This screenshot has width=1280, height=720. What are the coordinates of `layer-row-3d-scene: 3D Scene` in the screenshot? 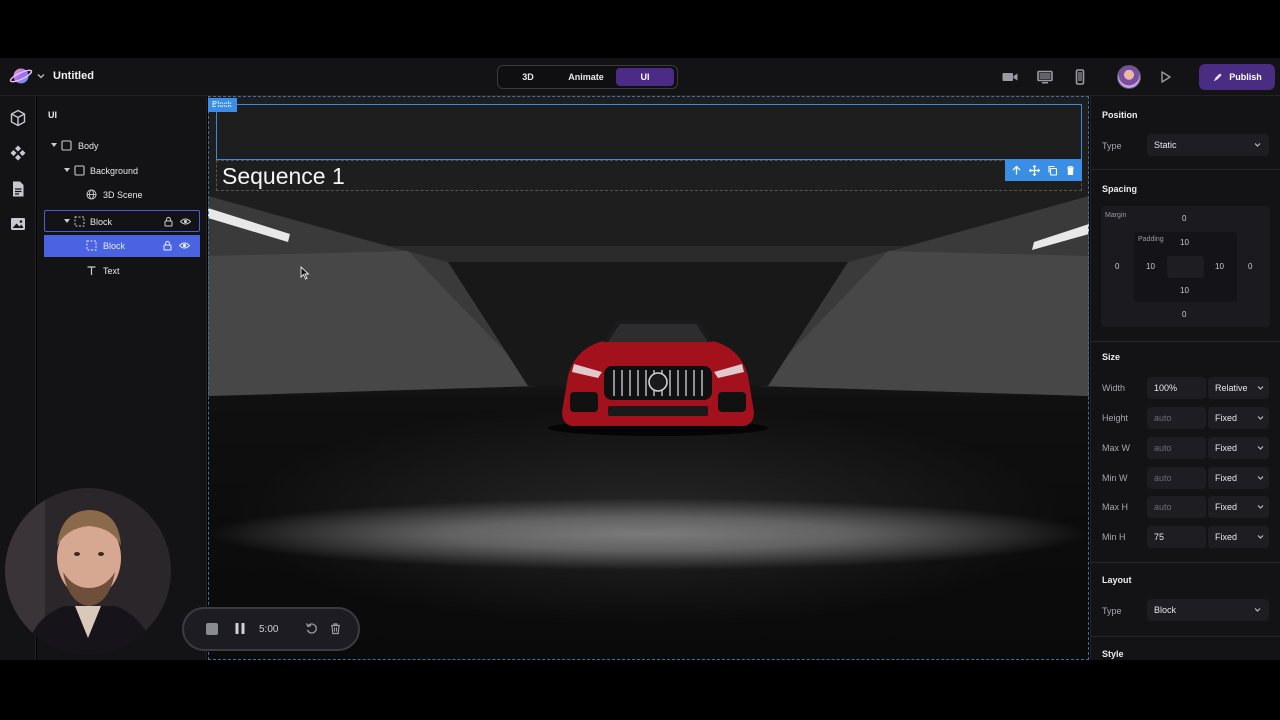 It's located at (122, 195).